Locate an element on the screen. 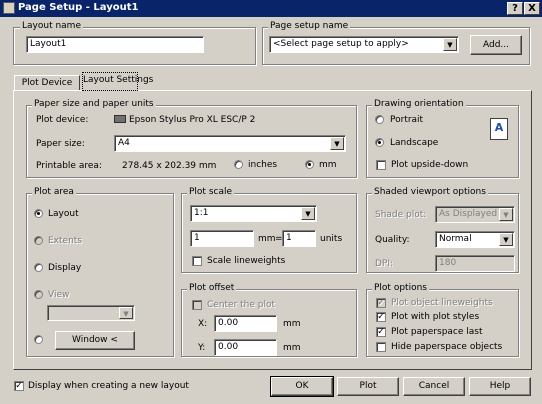 This screenshot has width=542, height=404. plot-button: Plot is located at coordinates (368, 386).